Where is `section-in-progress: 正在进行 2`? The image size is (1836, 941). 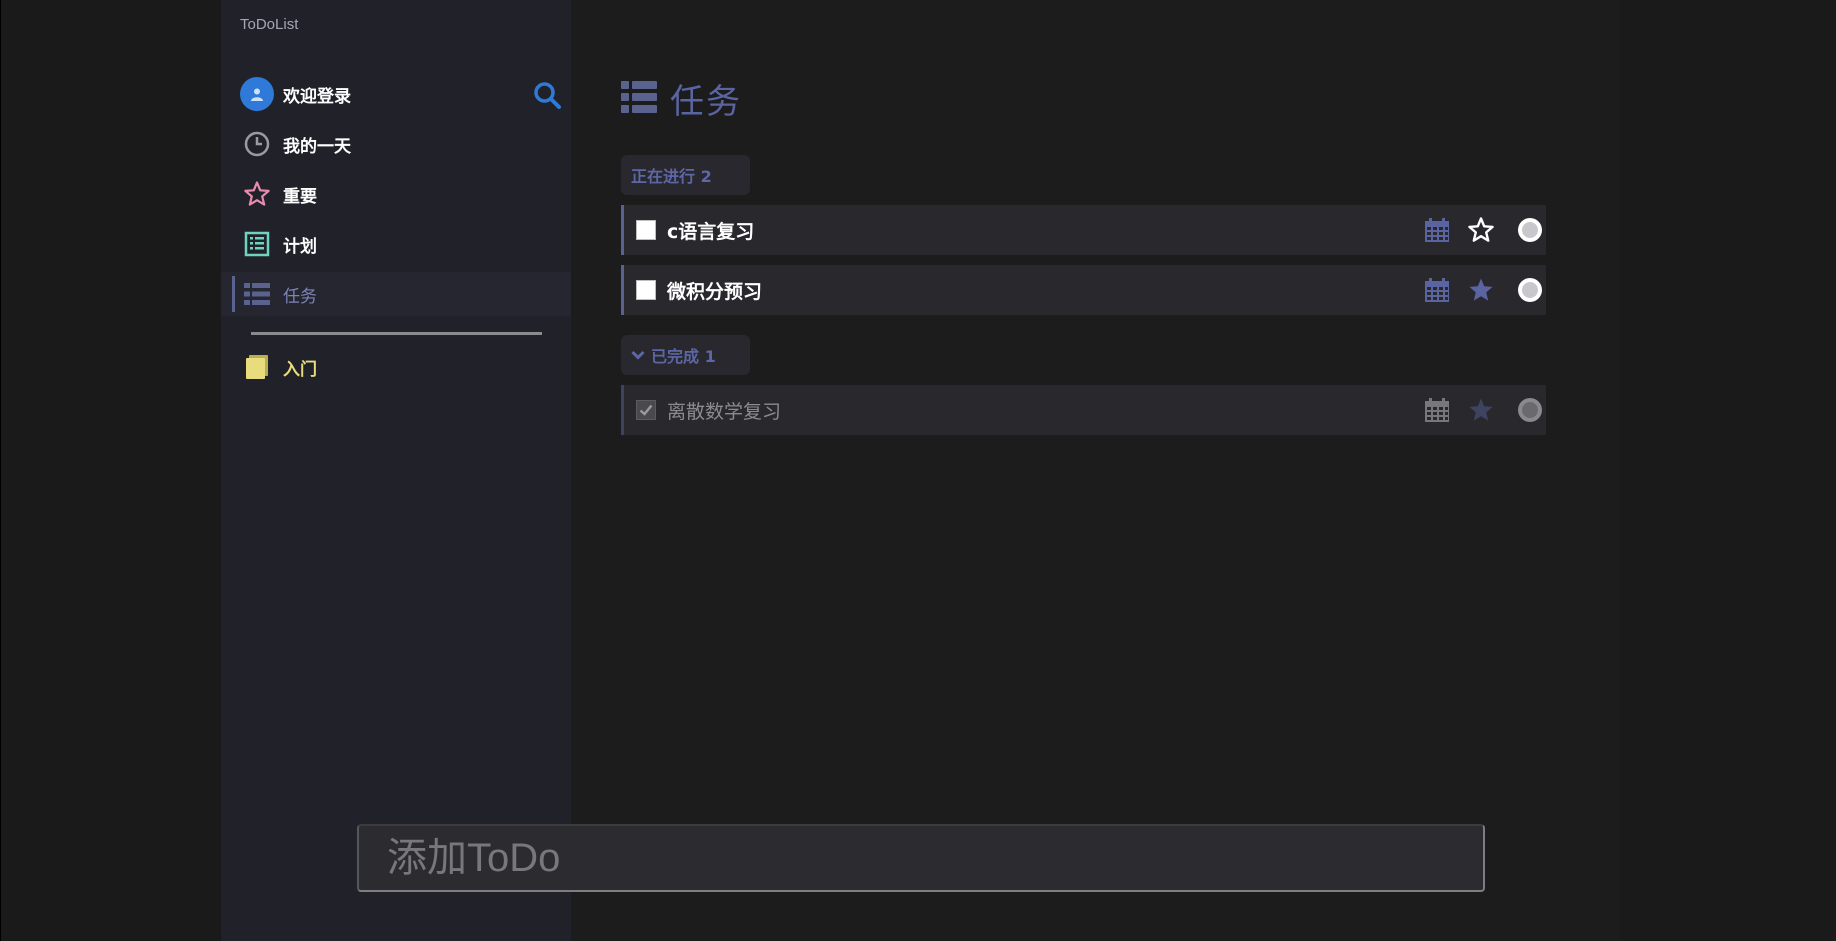
section-in-progress: 正在进行 2 is located at coordinates (685, 175).